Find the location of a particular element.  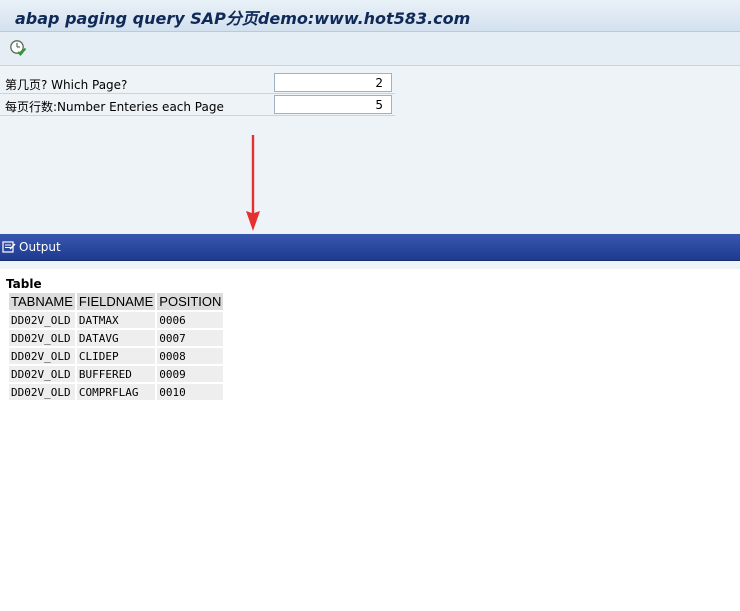

column-header-tabname: TABNAME is located at coordinates (42, 301).